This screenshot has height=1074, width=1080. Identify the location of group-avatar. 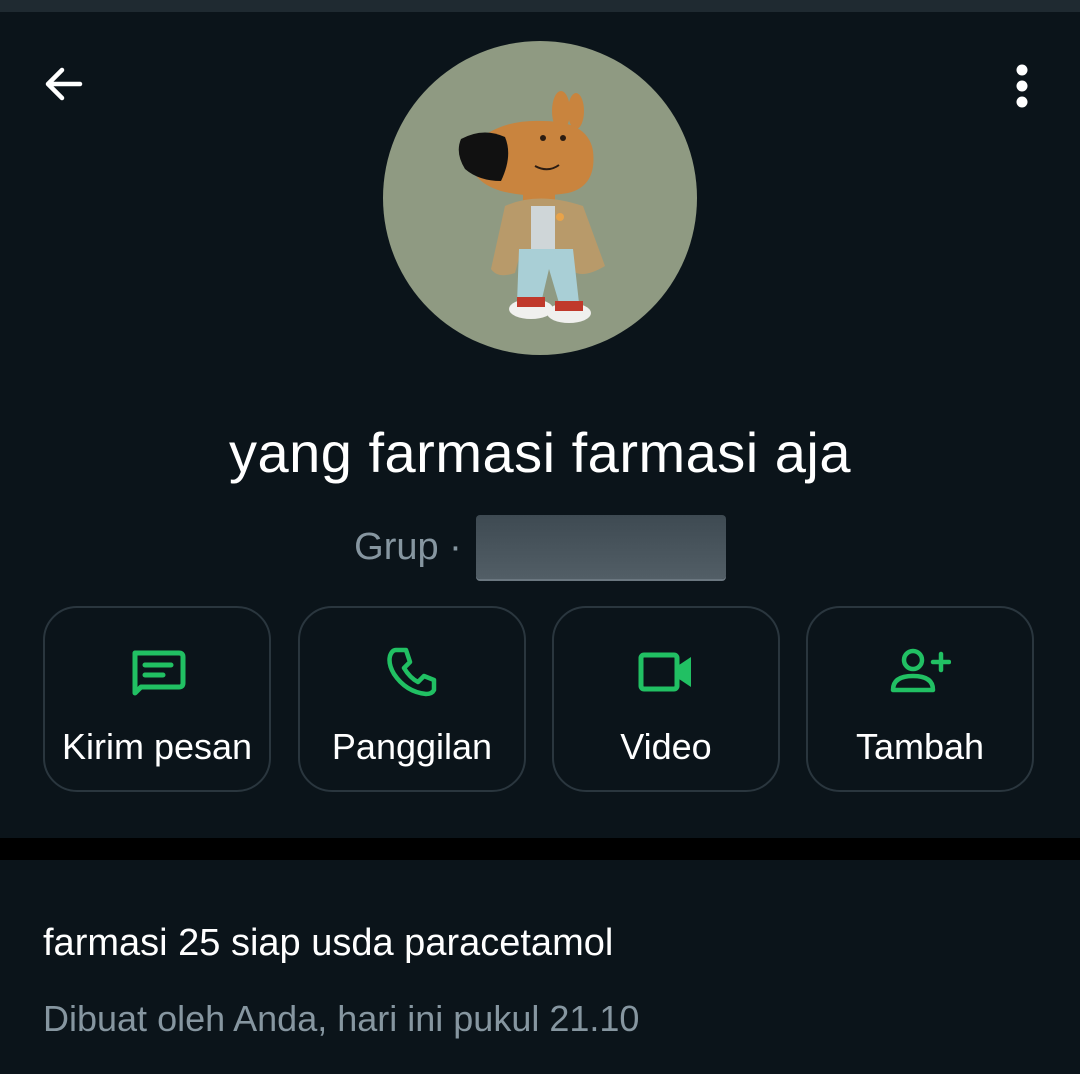
(540, 198).